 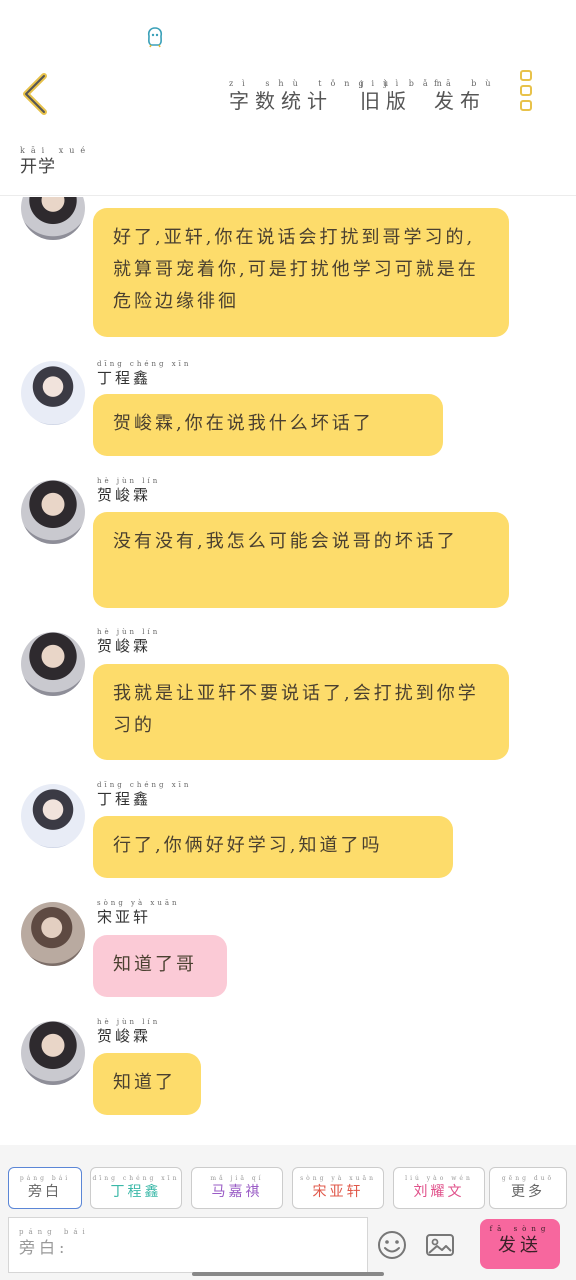 I want to click on message-text: 没有没有,我怎么可能会说哥的坏话了, so click(x=285, y=541).